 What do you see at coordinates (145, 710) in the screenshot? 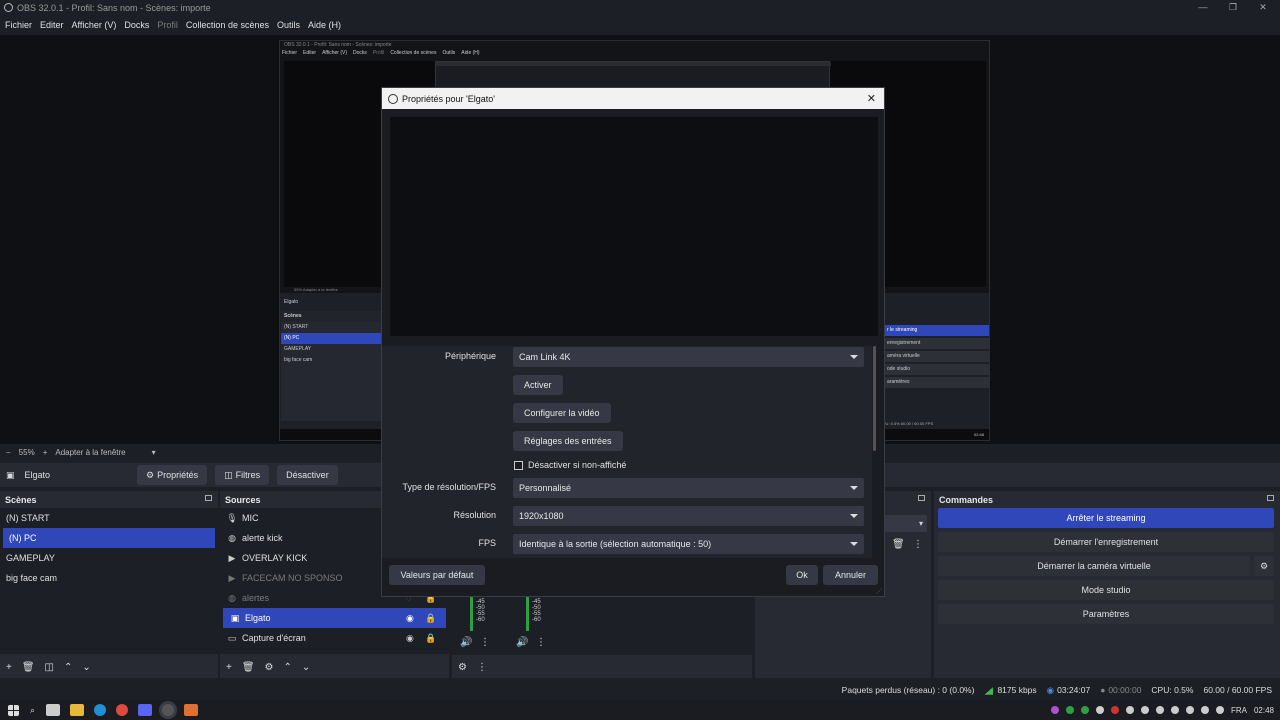
I see `discord-icon` at bounding box center [145, 710].